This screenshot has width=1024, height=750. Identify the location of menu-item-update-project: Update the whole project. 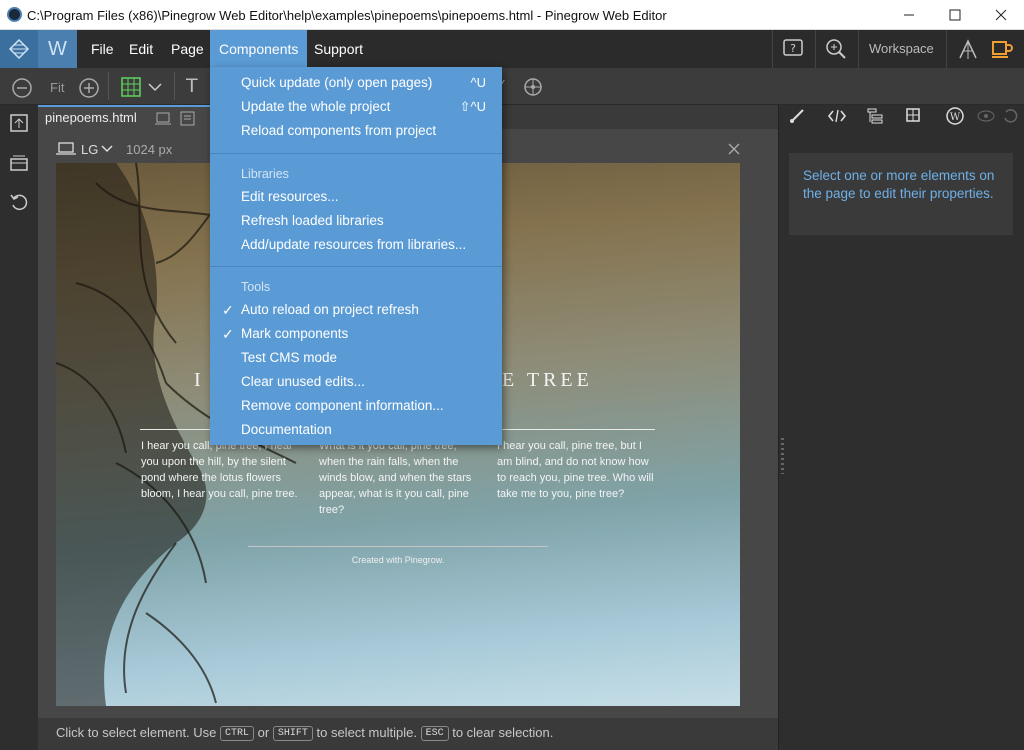
(315, 106).